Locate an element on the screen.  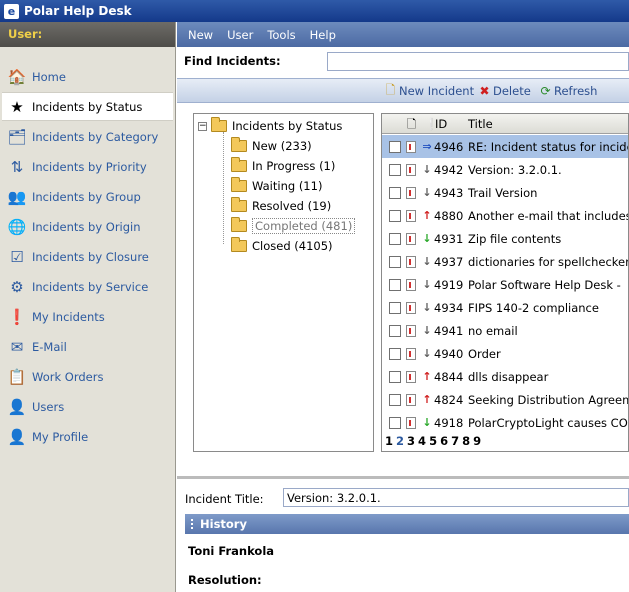
tree-node-label: Waiting (11) is located at coordinates (287, 186).